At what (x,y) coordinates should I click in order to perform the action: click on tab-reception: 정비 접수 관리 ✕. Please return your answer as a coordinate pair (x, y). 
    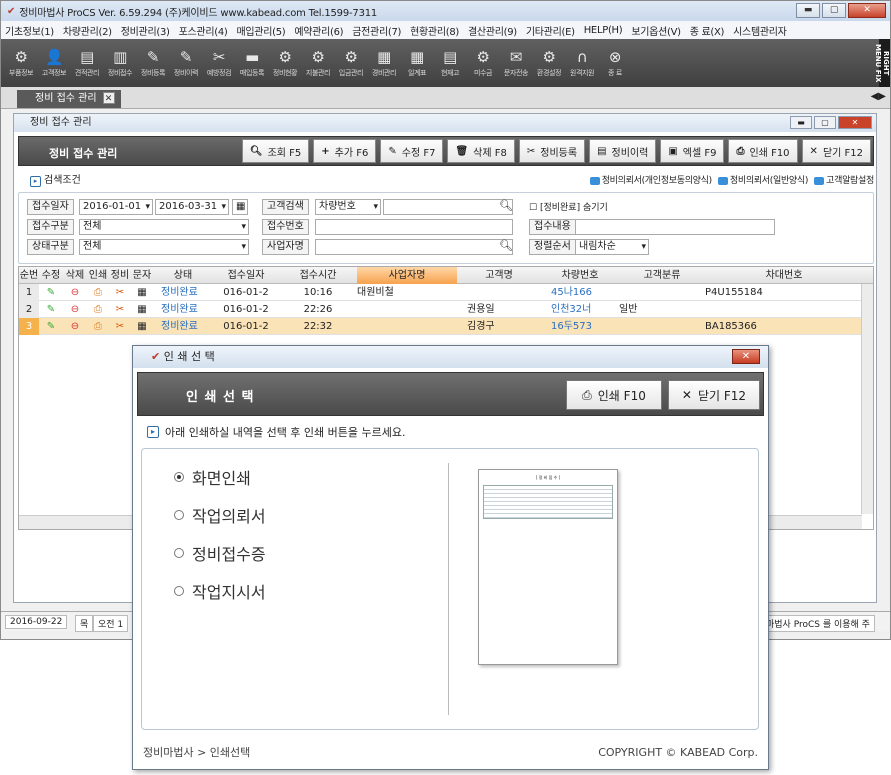
    Looking at the image, I should click on (69, 99).